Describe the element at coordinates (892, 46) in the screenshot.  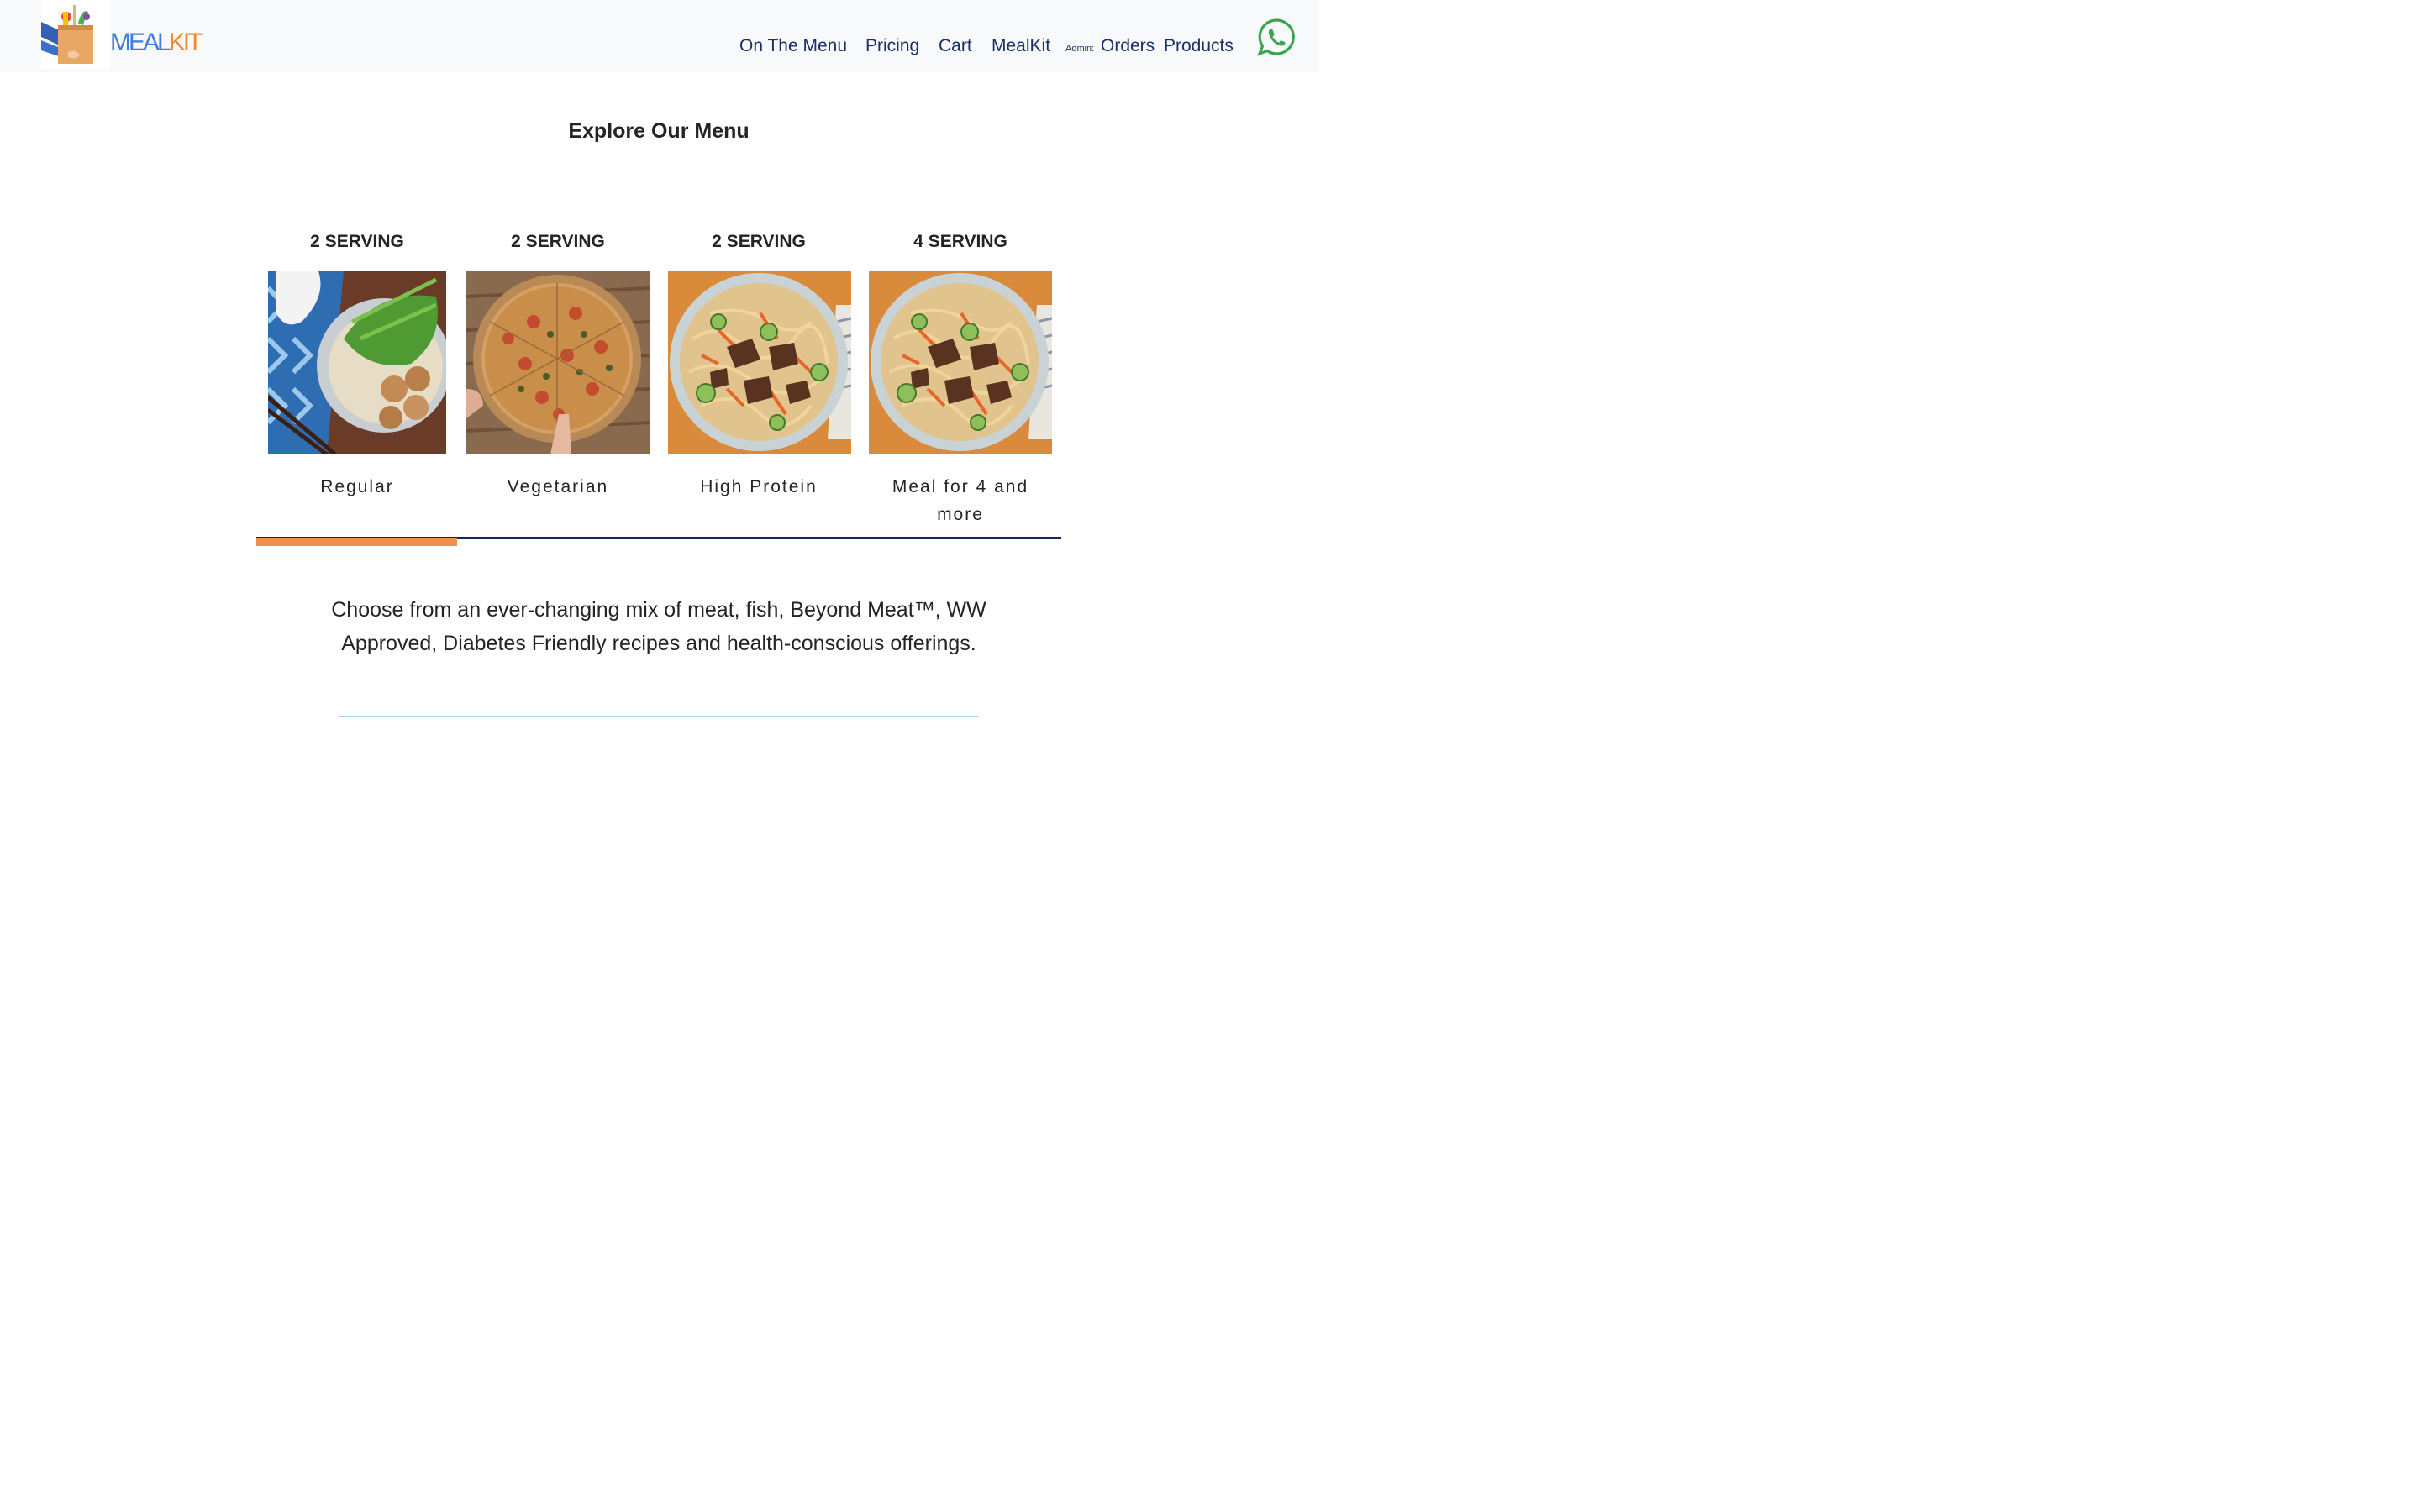
I see `nav-pricing: Pricing` at that location.